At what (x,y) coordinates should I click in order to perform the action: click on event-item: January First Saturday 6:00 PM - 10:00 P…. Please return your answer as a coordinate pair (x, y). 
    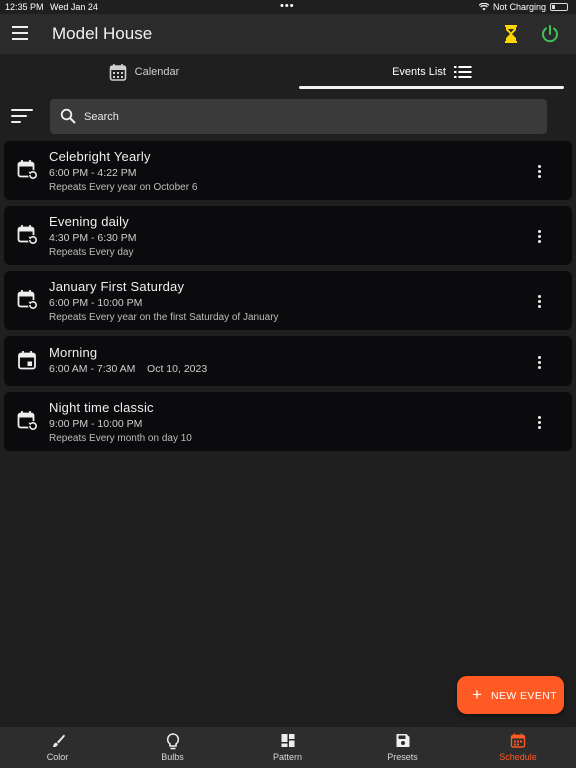
    Looking at the image, I should click on (288, 300).